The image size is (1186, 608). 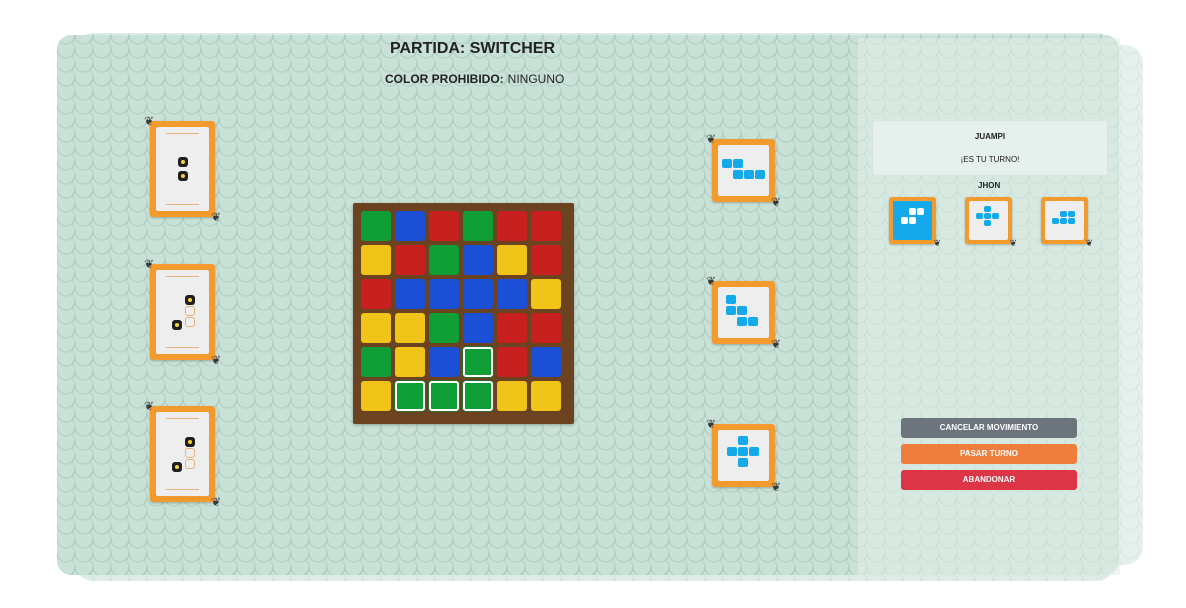 What do you see at coordinates (444, 79) in the screenshot?
I see `forbidden-color-label: COLOR PROHIBIDO:` at bounding box center [444, 79].